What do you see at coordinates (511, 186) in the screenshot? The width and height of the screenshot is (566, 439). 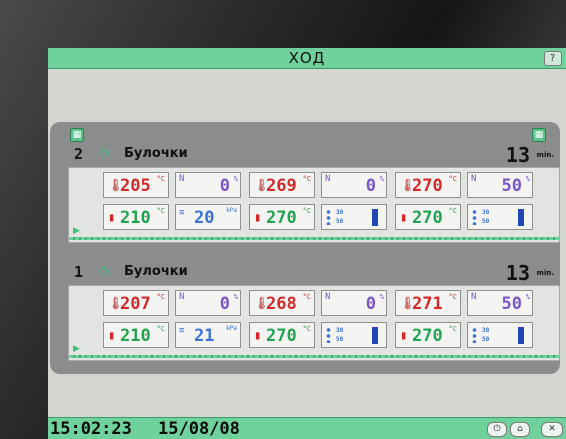 I see `humidity-value: 50` at bounding box center [511, 186].